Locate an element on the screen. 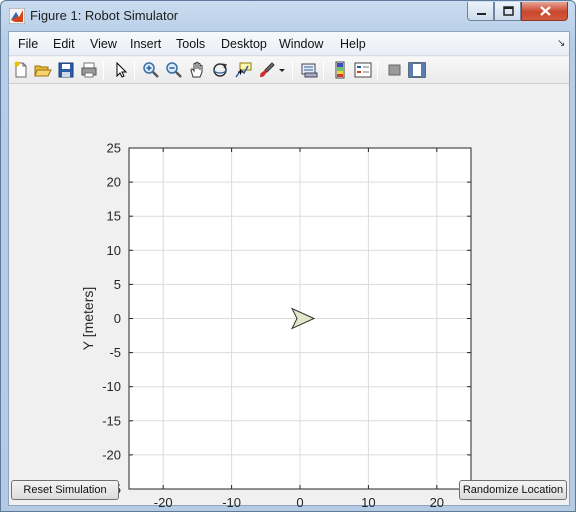  dropdown-arrow-icon is located at coordinates (282, 70).